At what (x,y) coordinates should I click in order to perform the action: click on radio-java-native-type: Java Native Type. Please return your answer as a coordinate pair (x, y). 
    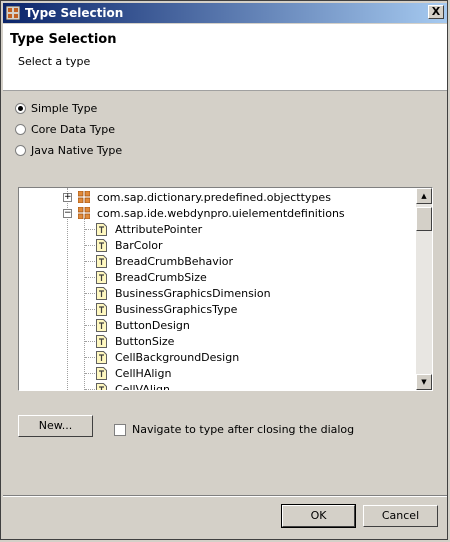
    Looking at the image, I should click on (68, 150).